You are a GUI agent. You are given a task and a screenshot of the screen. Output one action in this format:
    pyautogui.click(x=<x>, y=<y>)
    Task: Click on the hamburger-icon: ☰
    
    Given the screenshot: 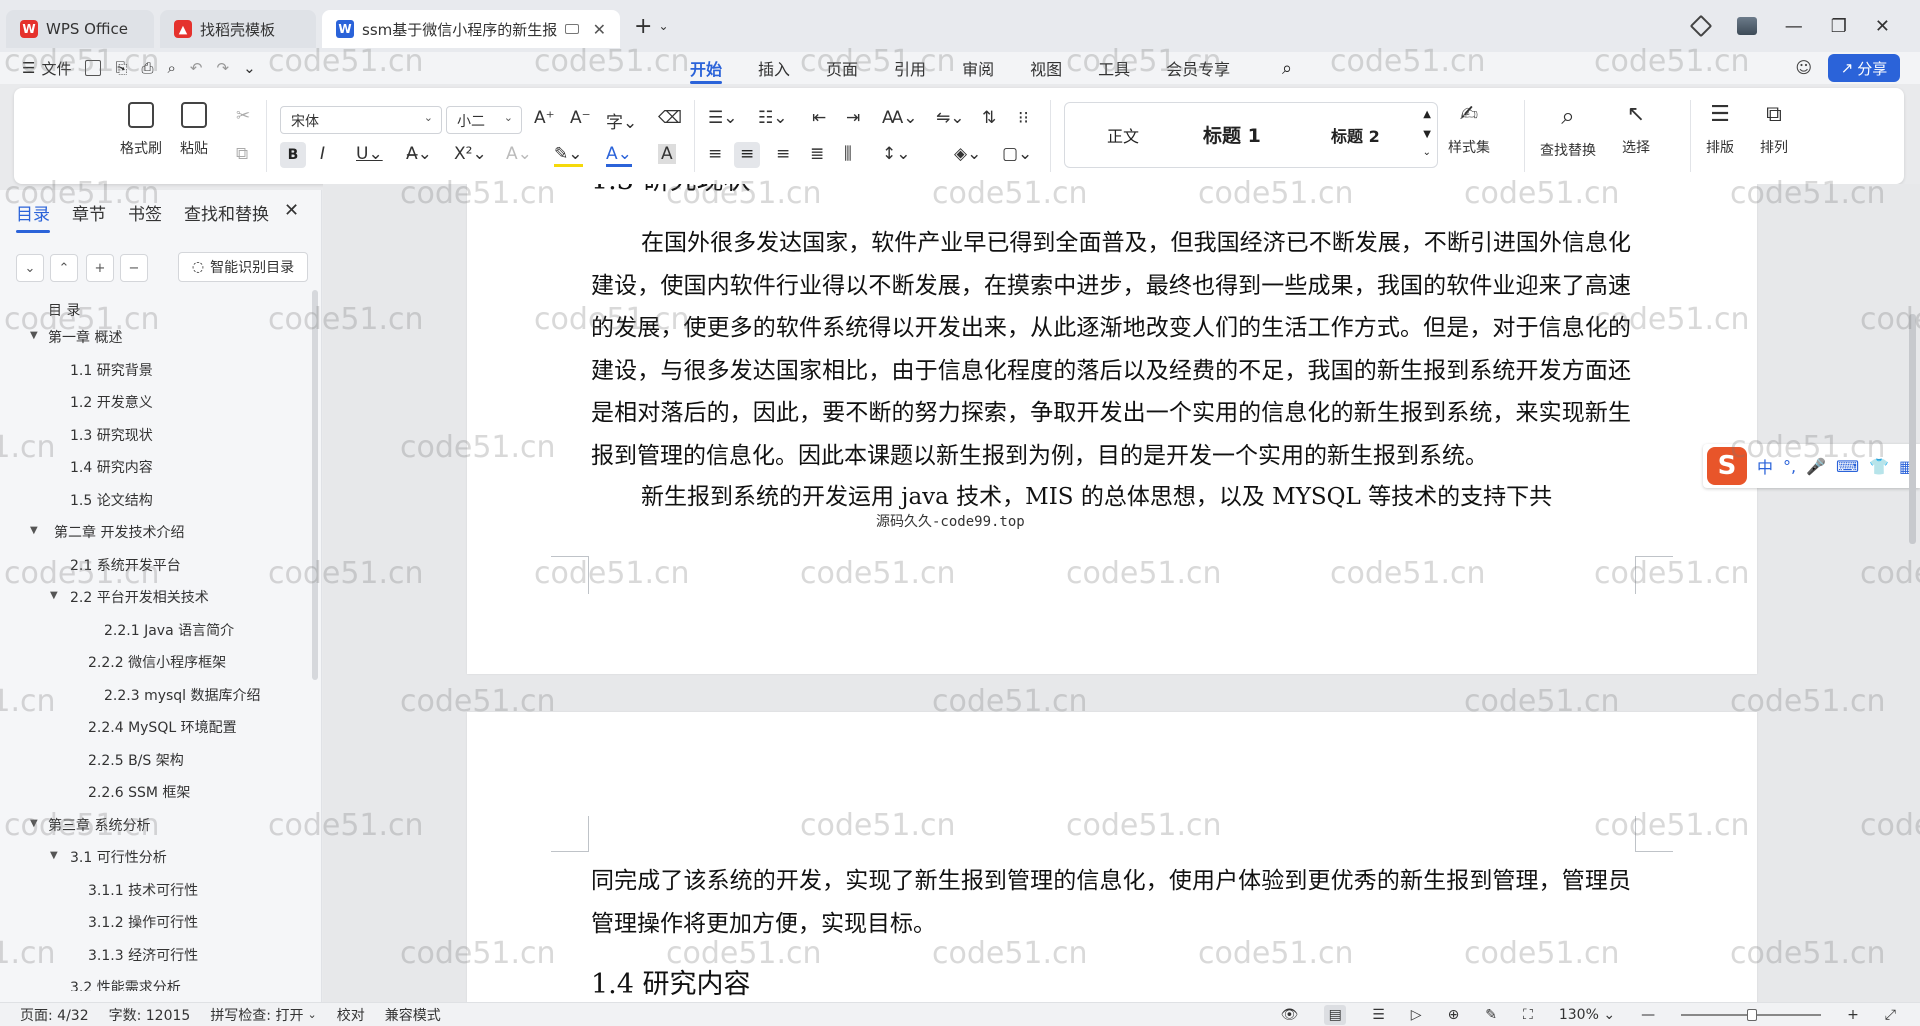 What is the action you would take?
    pyautogui.click(x=28, y=68)
    